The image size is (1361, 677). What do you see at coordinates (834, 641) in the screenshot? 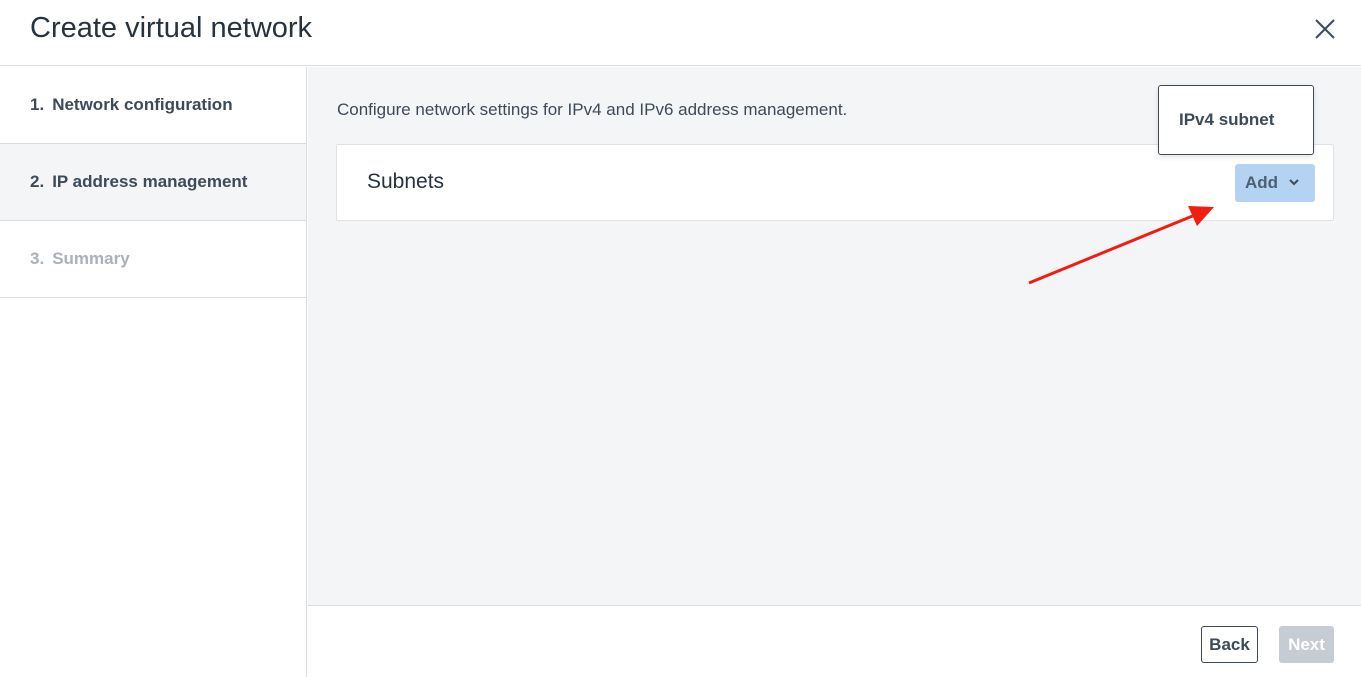
I see `dialog-footer: Back Next` at bounding box center [834, 641].